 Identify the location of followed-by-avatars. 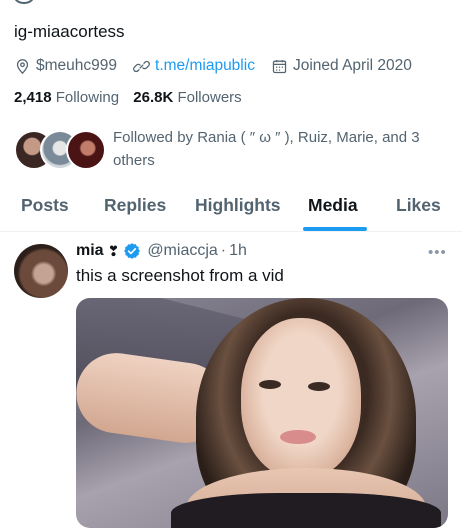
(60, 149).